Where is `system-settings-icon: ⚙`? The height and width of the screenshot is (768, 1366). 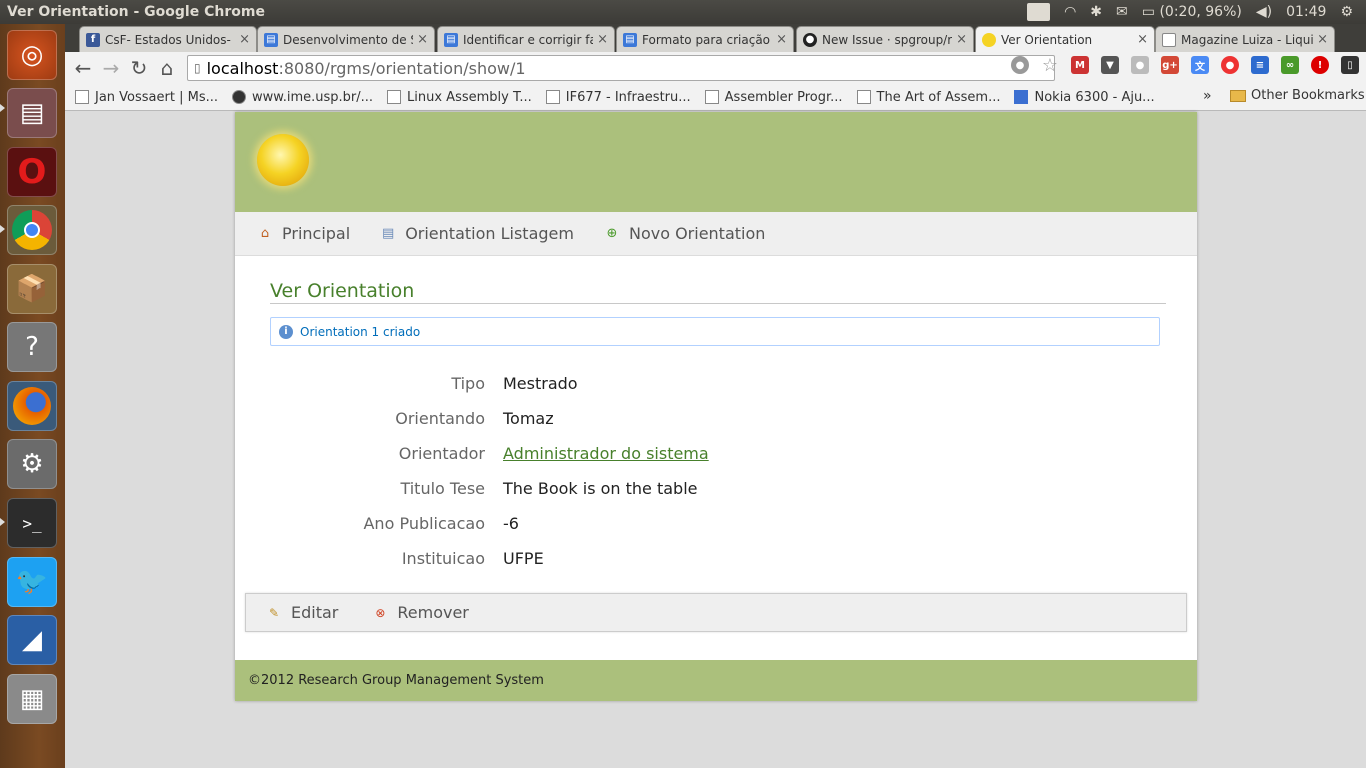
system-settings-icon: ⚙ is located at coordinates (32, 464).